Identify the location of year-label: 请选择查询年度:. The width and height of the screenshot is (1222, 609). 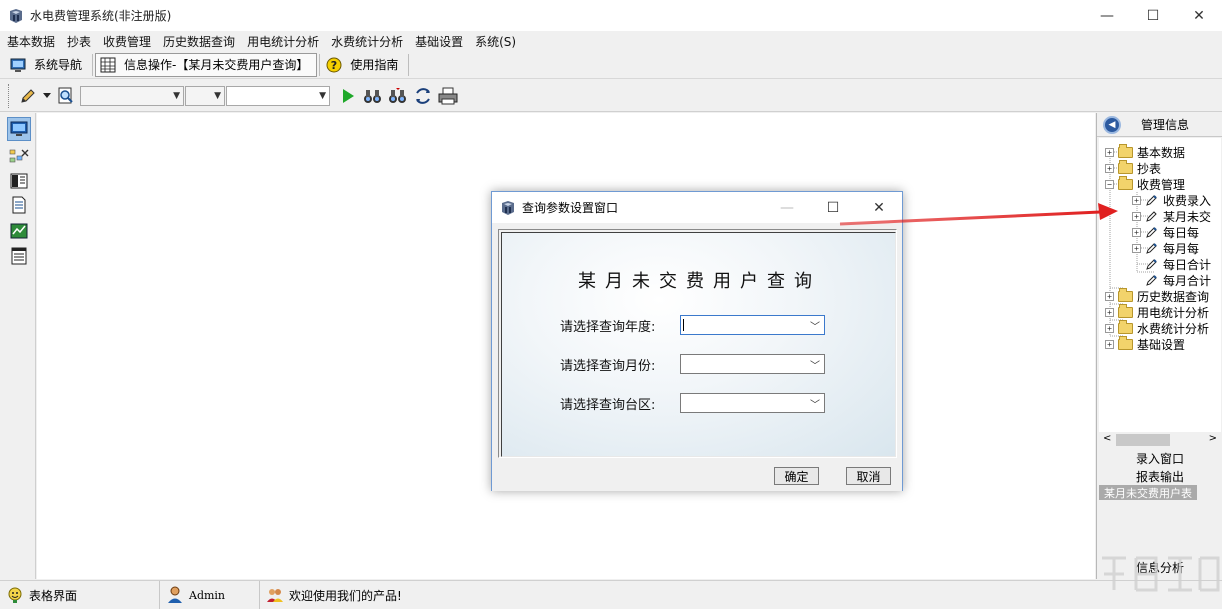
(608, 327).